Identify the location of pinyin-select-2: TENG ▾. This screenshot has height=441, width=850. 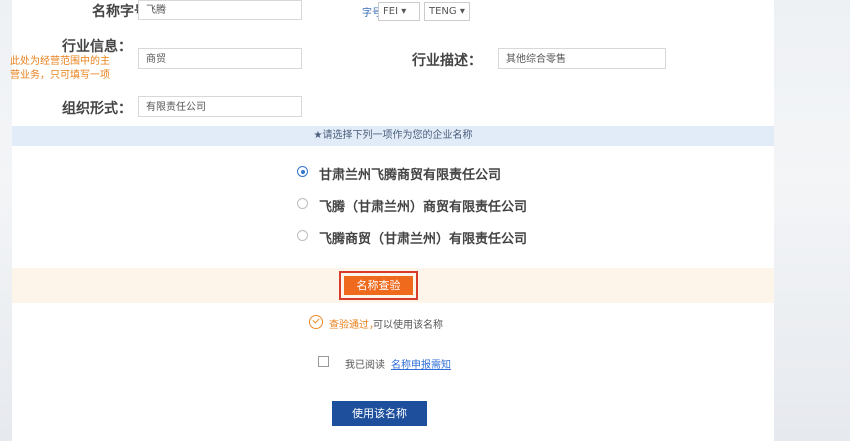
(447, 11).